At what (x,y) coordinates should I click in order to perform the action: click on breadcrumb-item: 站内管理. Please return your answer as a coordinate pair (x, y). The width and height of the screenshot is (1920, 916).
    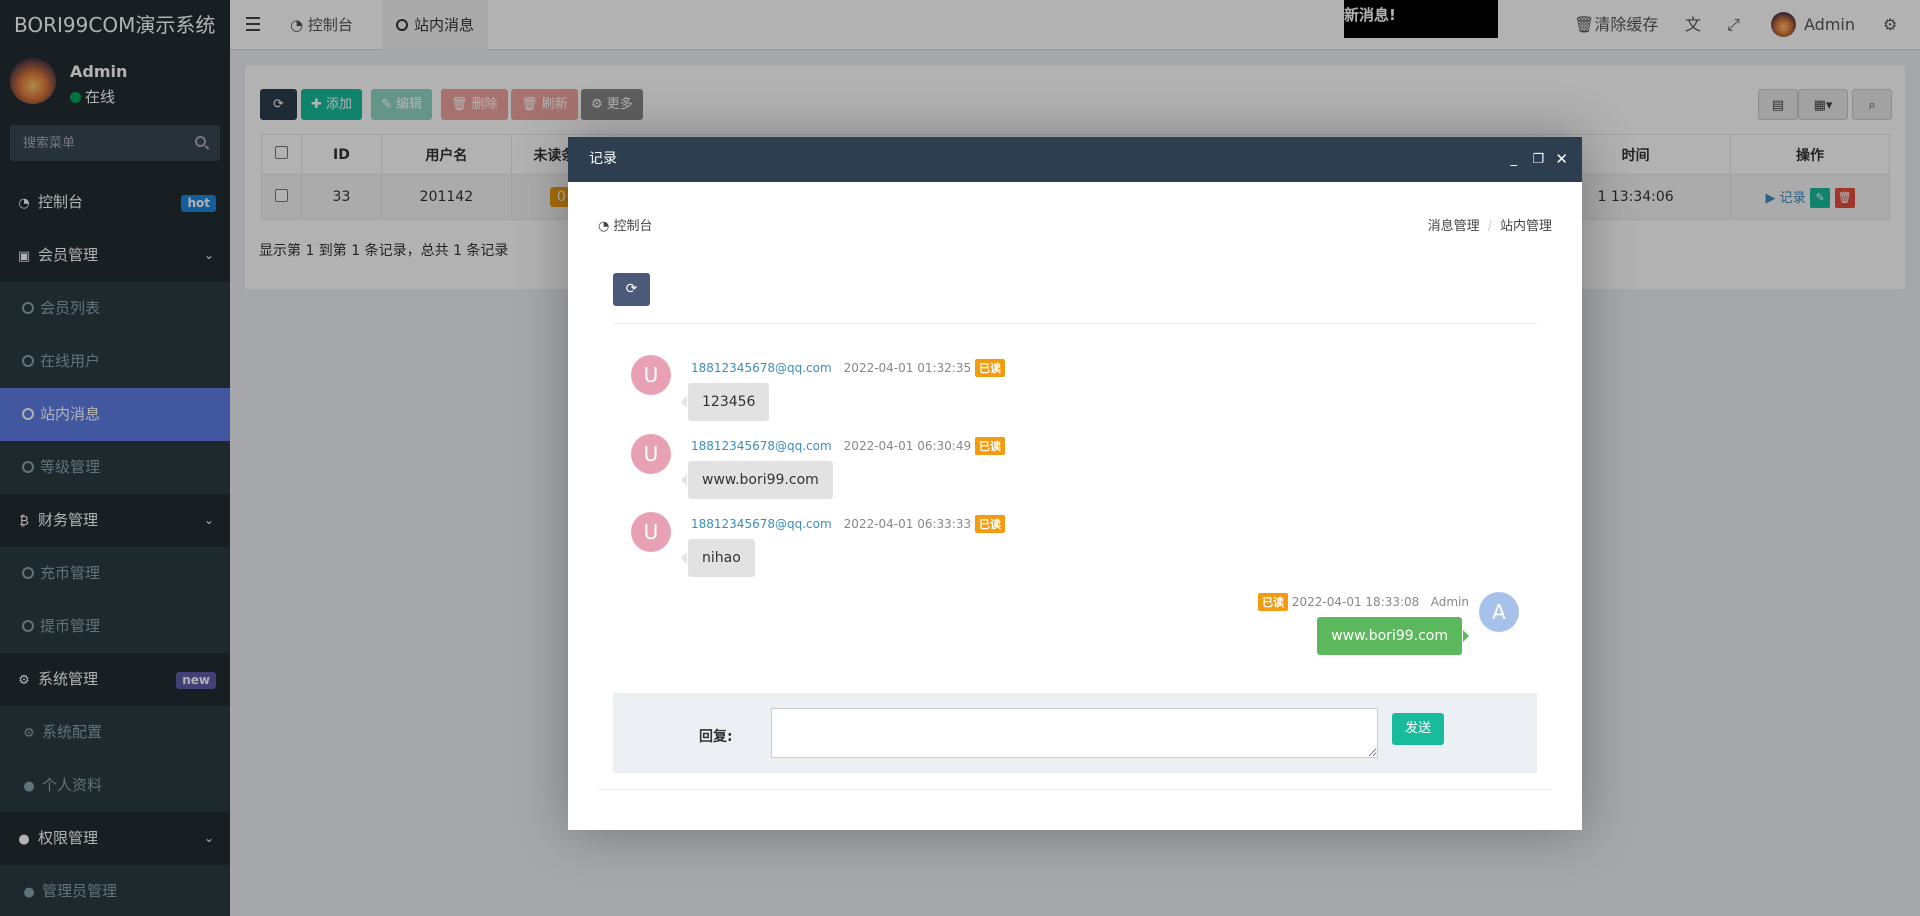
    Looking at the image, I should click on (1525, 226).